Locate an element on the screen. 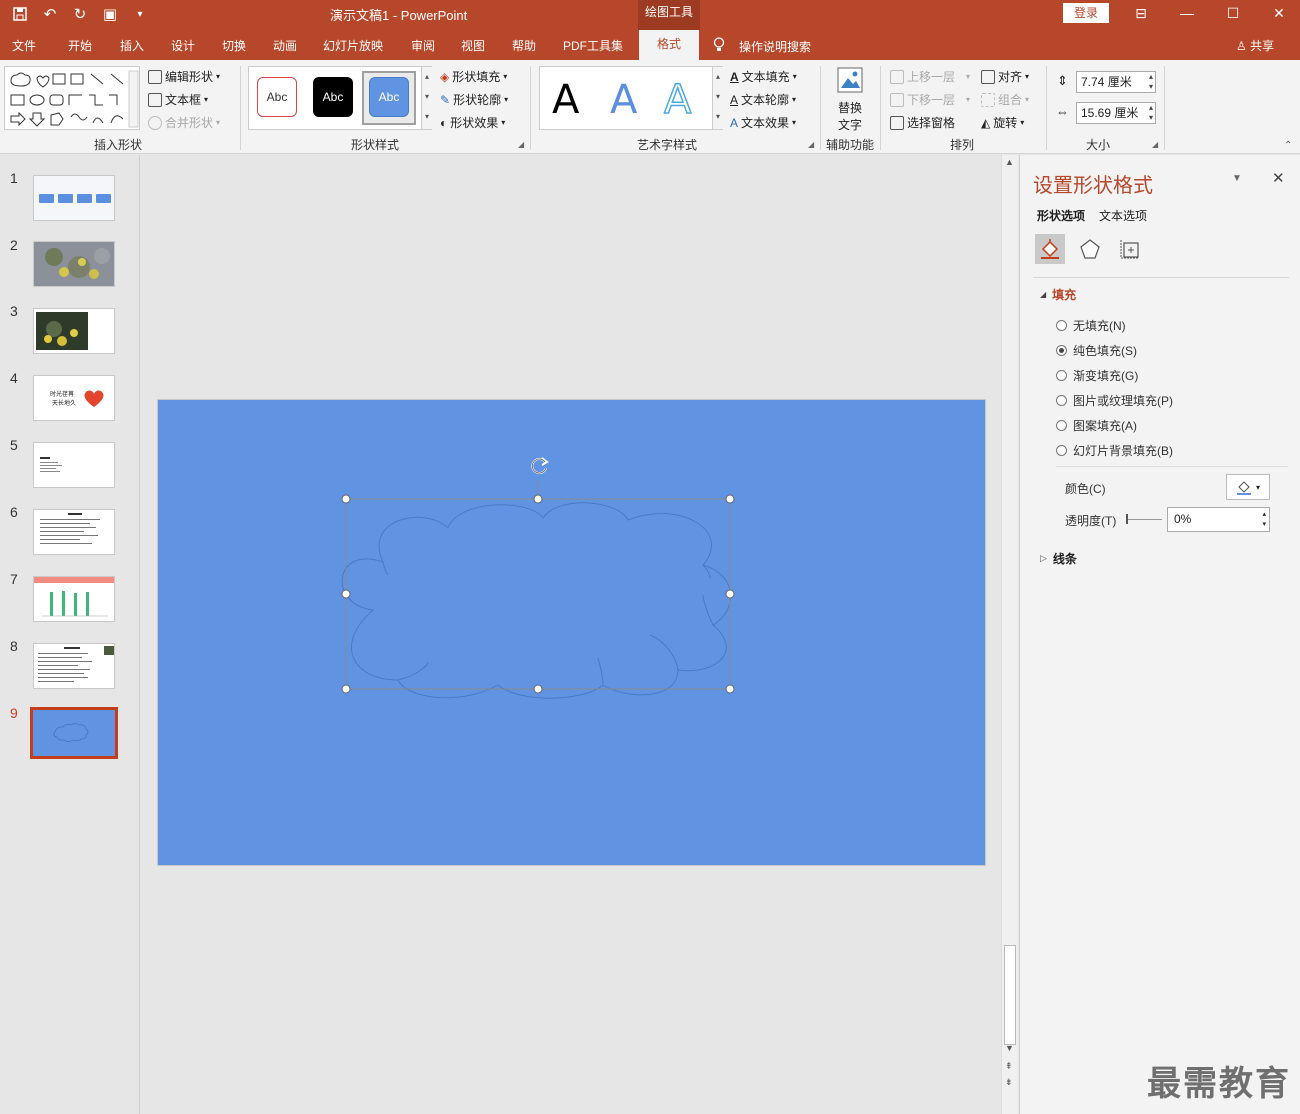  scrollbar-thumb is located at coordinates (1010, 995).